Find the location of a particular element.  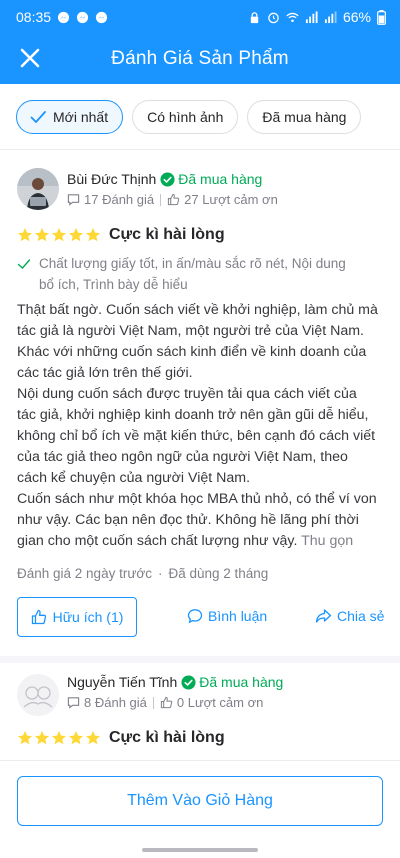

filter-chip-with-images: Có hình ảnh is located at coordinates (185, 116).